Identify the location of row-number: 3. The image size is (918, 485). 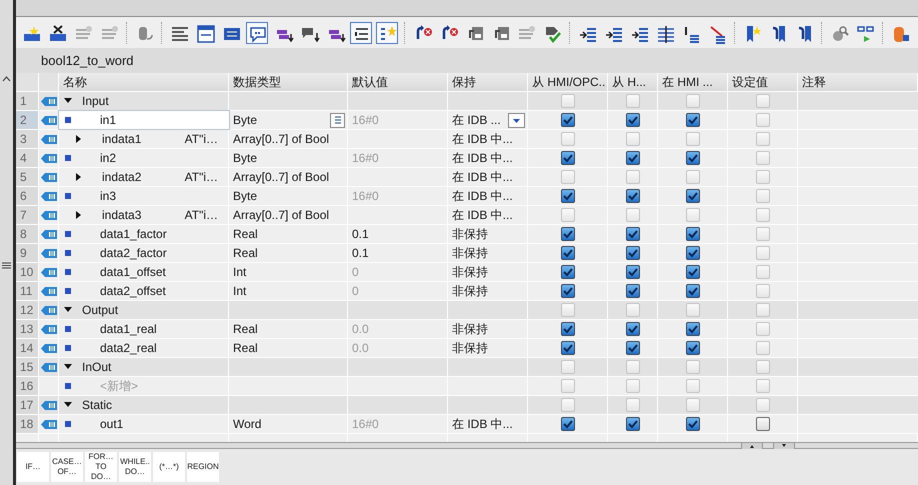
(23, 139).